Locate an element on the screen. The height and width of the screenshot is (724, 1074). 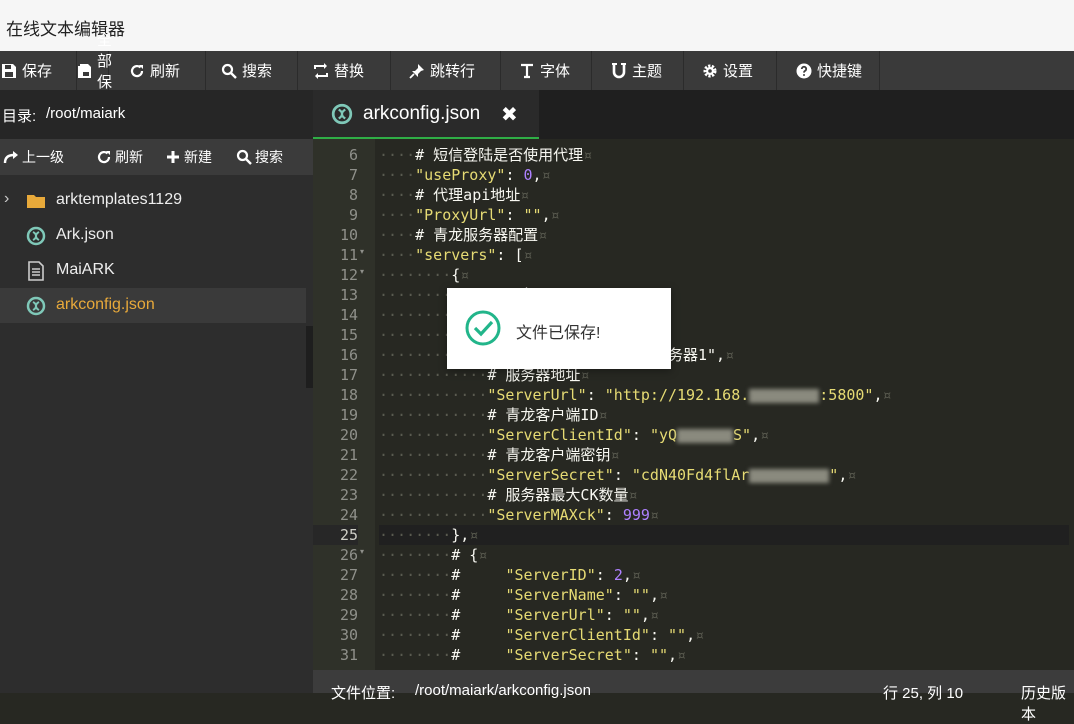
tree-item-file-active: arkconfig.json is located at coordinates (153, 305).